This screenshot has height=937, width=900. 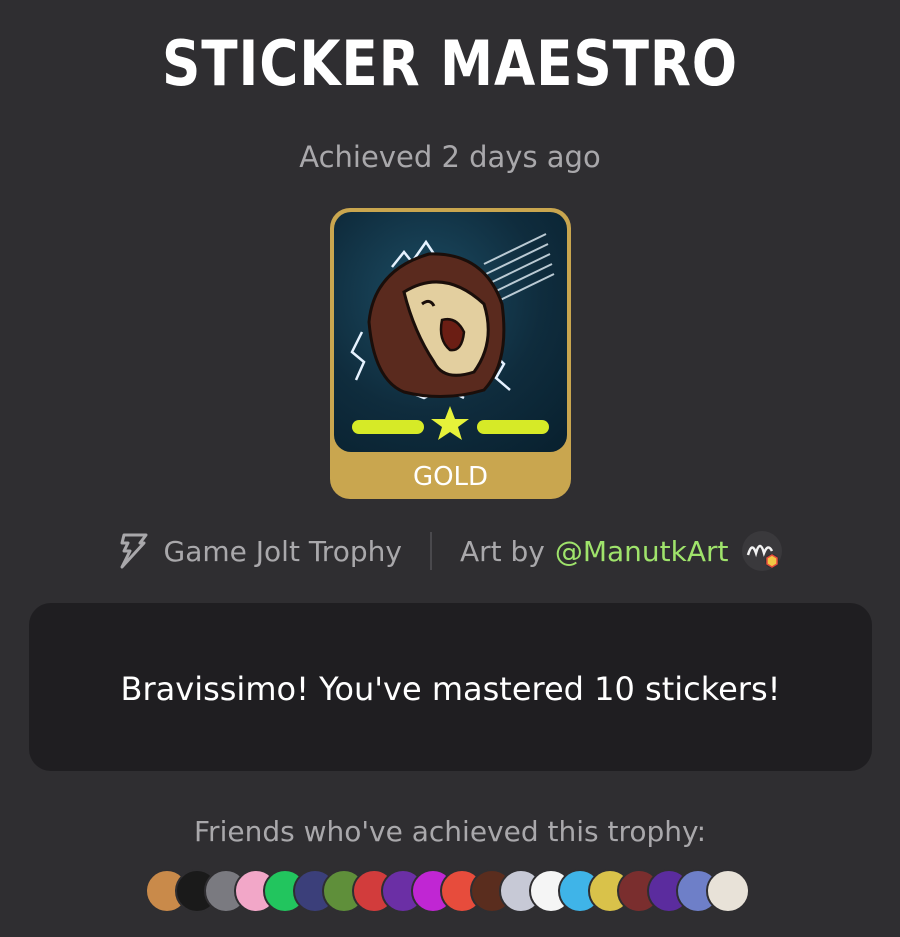 I want to click on friends-label: Friends who've achieved this trophy:, so click(x=450, y=831).